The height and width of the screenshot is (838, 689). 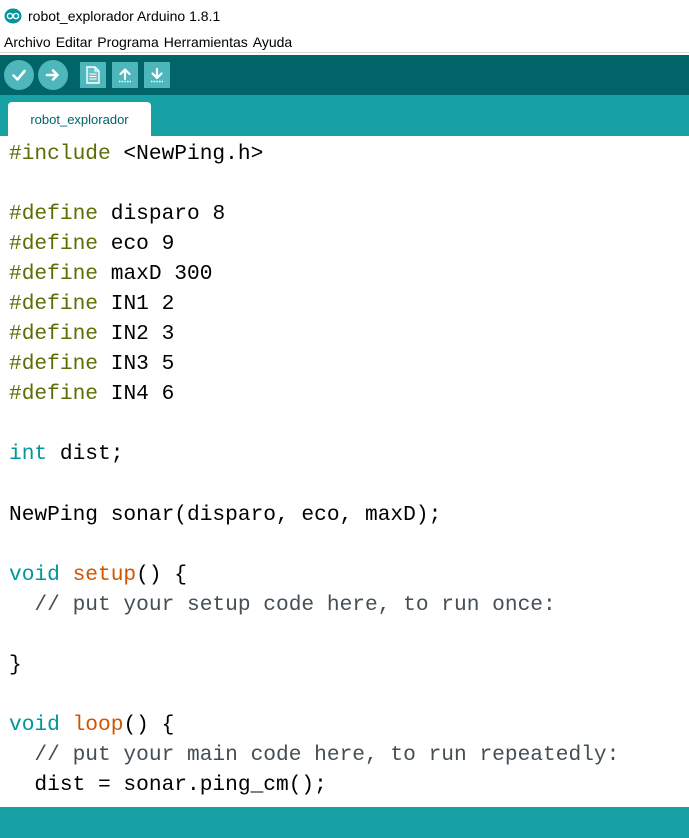 I want to click on verify-icon, so click(x=19, y=75).